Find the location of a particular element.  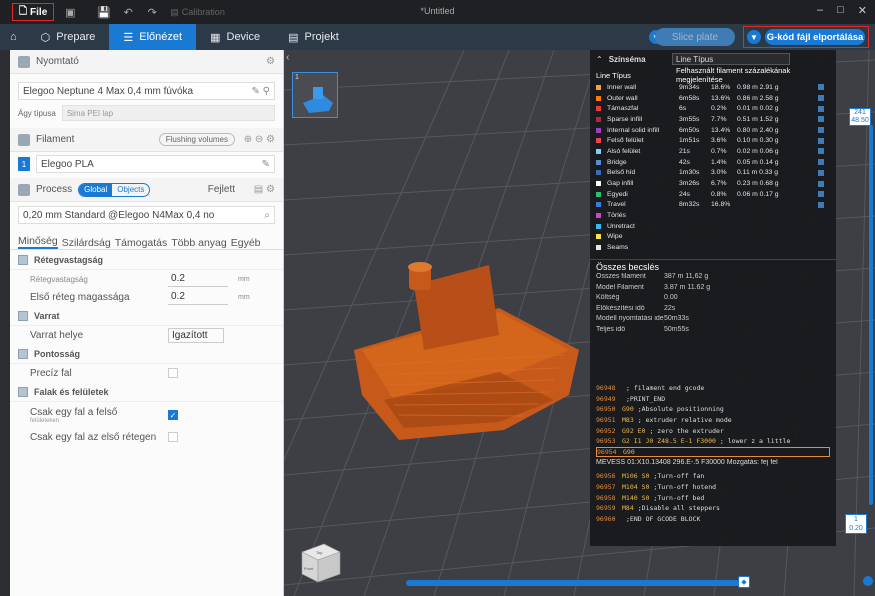

legend-row: Alsó felület 21s 0.7% 0.02 m 0.06 g is located at coordinates (713, 151).